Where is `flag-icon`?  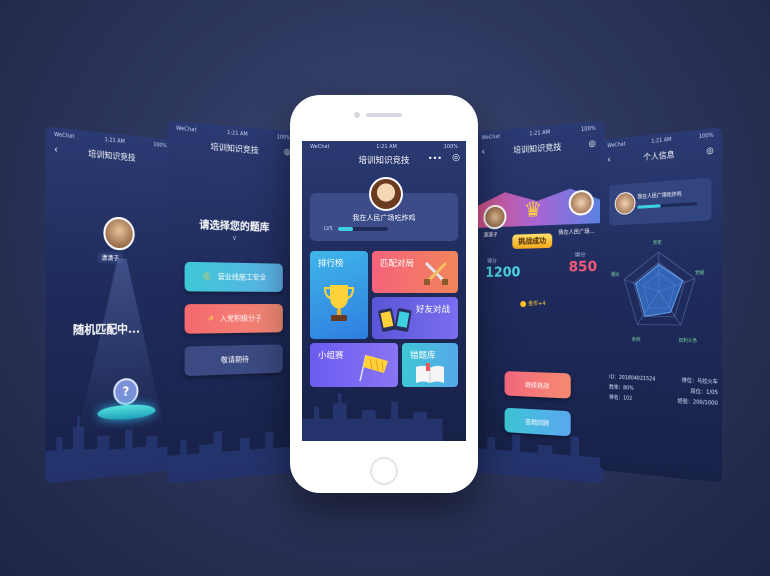
flag-icon is located at coordinates (373, 368).